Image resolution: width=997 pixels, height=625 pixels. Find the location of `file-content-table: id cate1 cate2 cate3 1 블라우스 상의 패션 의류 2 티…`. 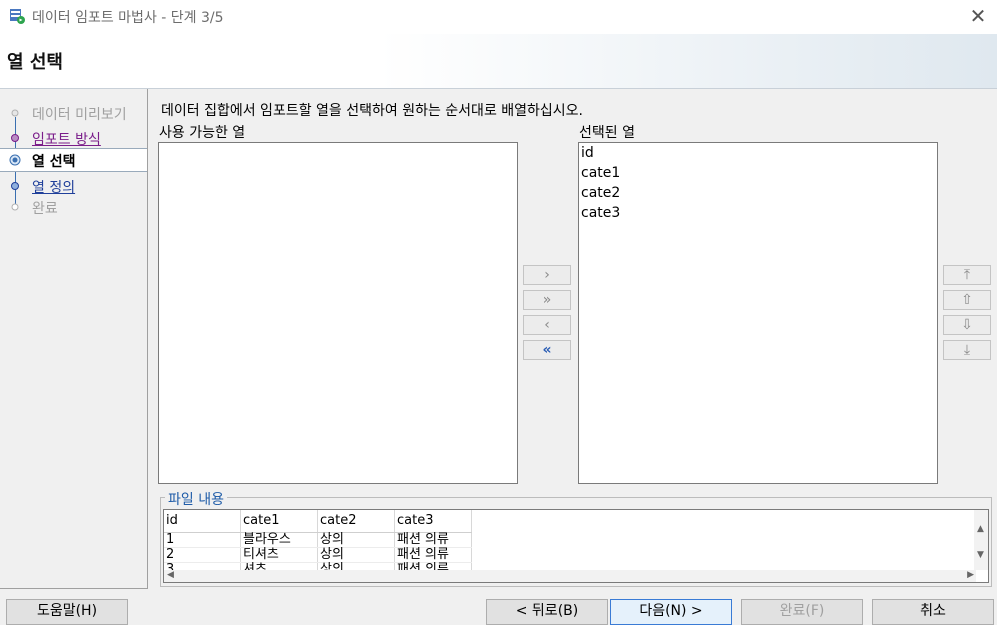

file-content-table: id cate1 cate2 cate3 1 블라우스 상의 패션 의류 2 티… is located at coordinates (318, 544).